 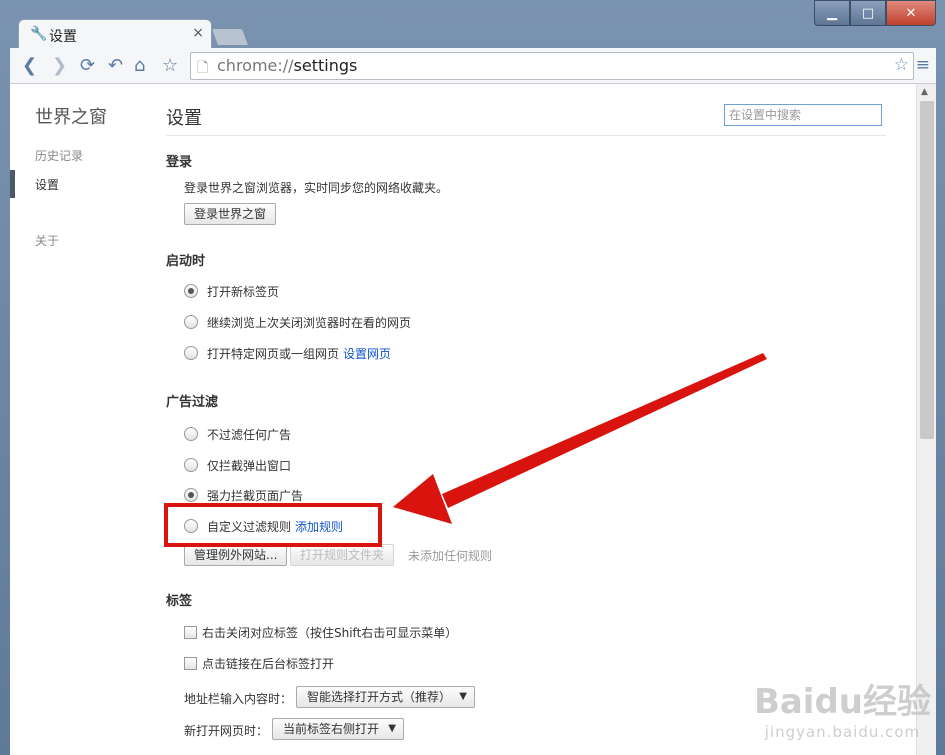 What do you see at coordinates (580, 438) in the screenshot?
I see `annotation-arrow` at bounding box center [580, 438].